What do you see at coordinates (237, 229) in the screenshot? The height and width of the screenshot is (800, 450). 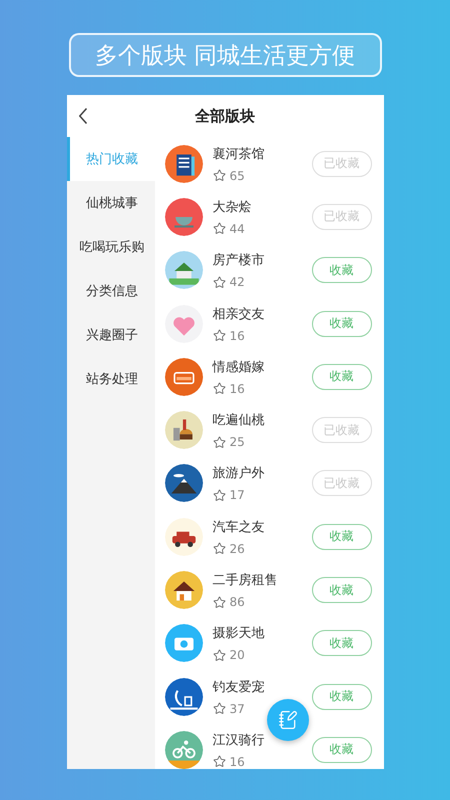 I see `favorite-count: 44` at bounding box center [237, 229].